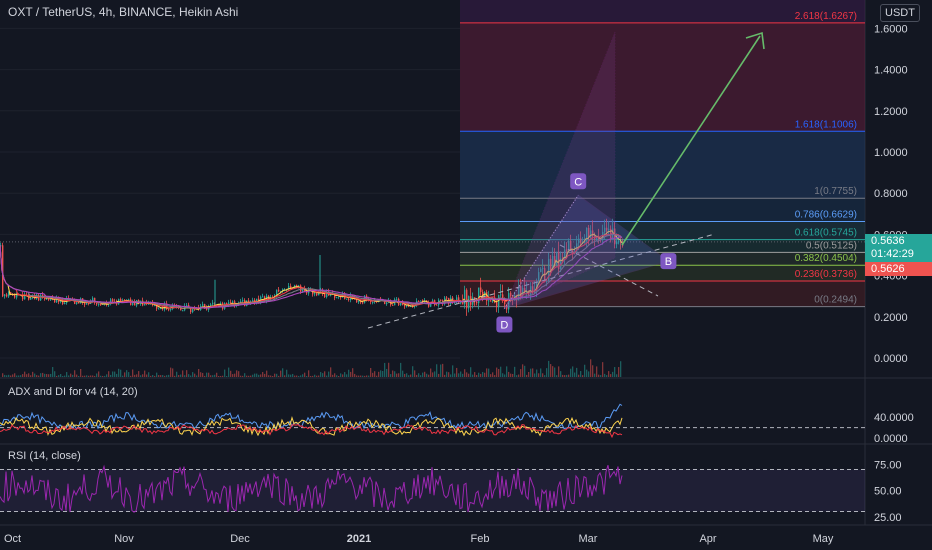 This screenshot has height=550, width=932. Describe the element at coordinates (504, 324) in the screenshot. I see `pattern-label-d: D` at that location.